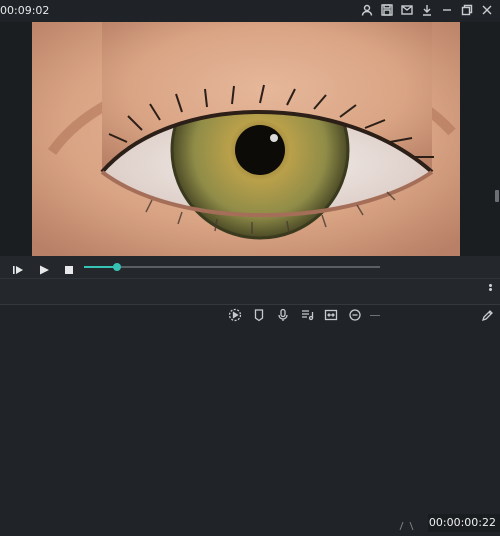  I want to click on more-options-icon, so click(490, 290).